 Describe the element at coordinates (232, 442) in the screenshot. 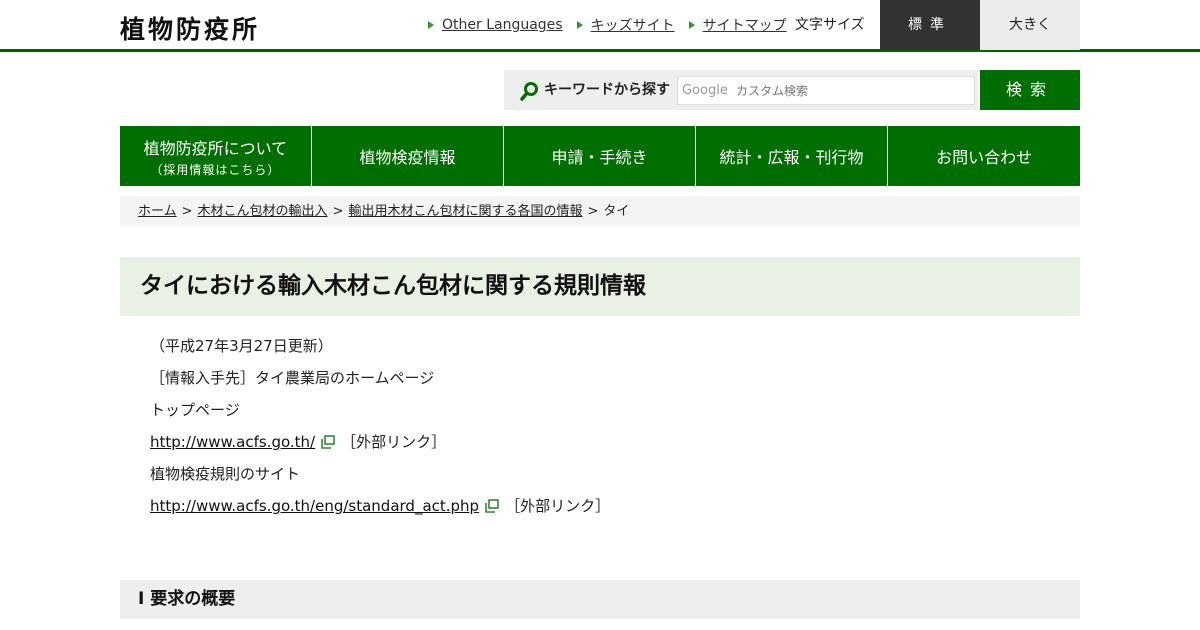

I see `top-page-url-link: http://www.acfs.go.th/` at that location.